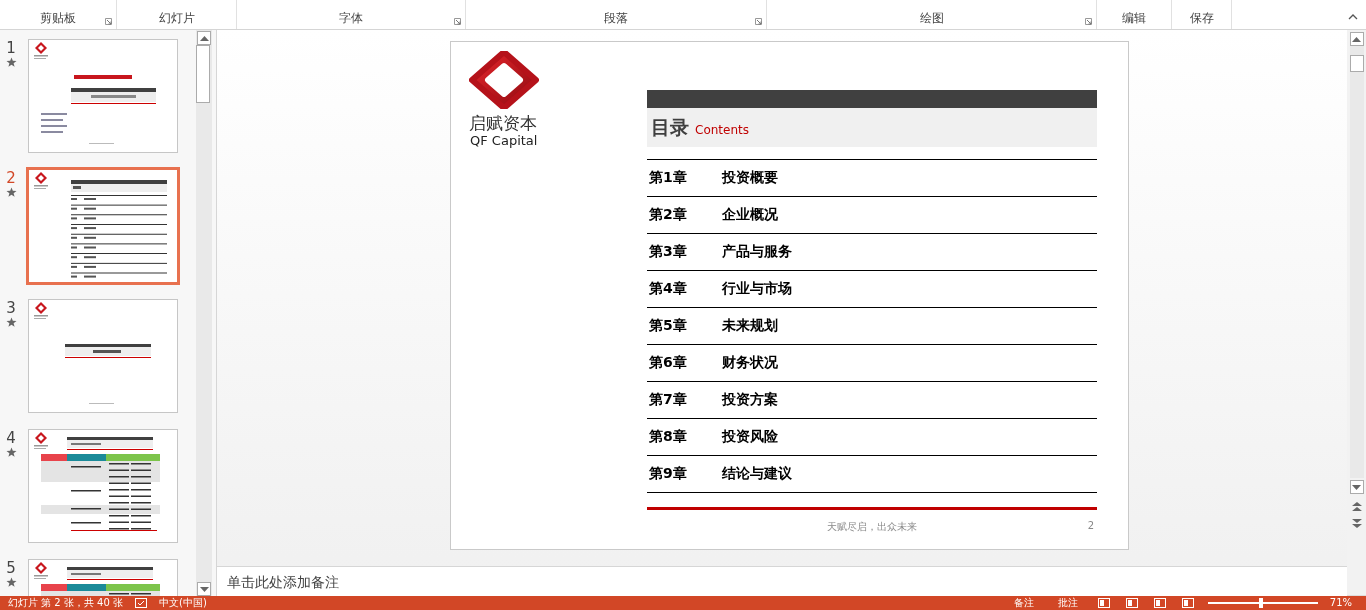 The image size is (1366, 610). I want to click on chapter-title: 投资概要, so click(750, 178).